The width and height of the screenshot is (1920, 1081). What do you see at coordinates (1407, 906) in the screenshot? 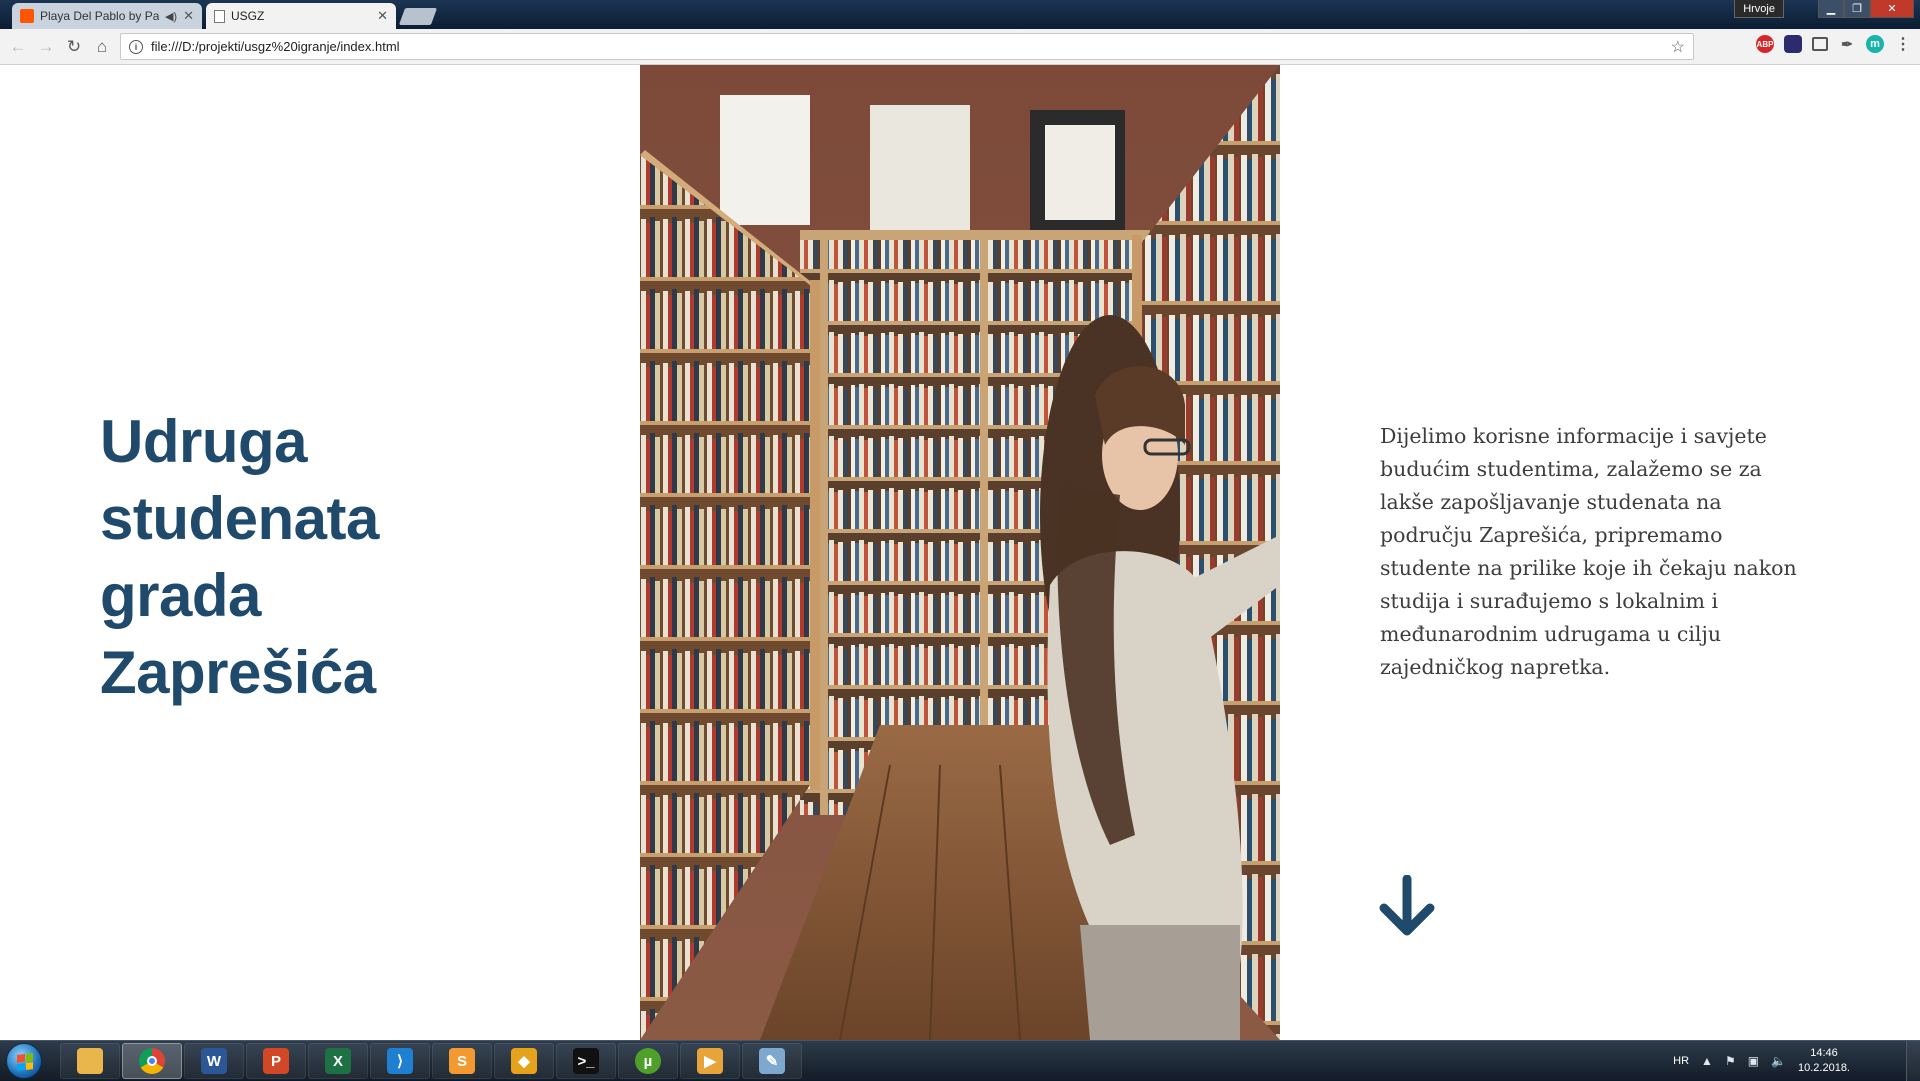
I see `scroll-down-arrow-icon` at bounding box center [1407, 906].